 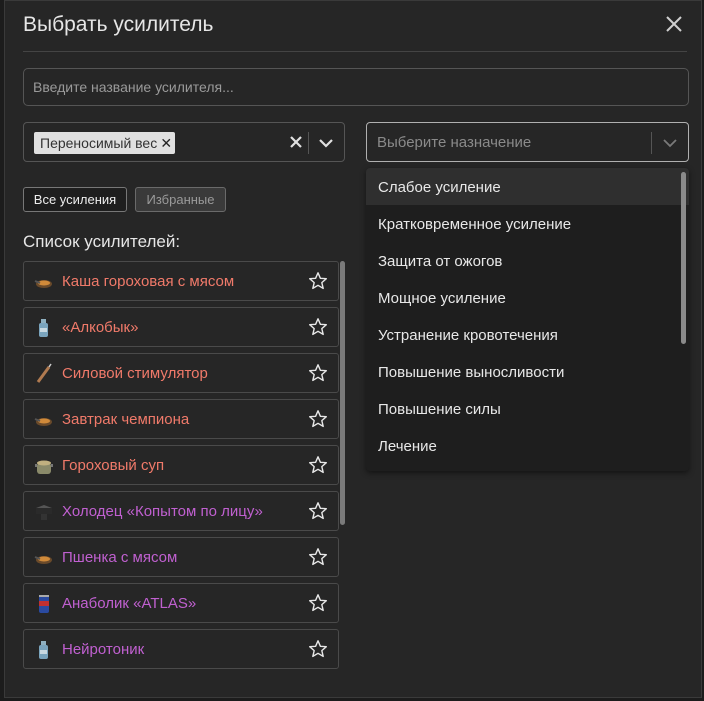 What do you see at coordinates (166, 143) in the screenshot?
I see `close-small-icon: ✕` at bounding box center [166, 143].